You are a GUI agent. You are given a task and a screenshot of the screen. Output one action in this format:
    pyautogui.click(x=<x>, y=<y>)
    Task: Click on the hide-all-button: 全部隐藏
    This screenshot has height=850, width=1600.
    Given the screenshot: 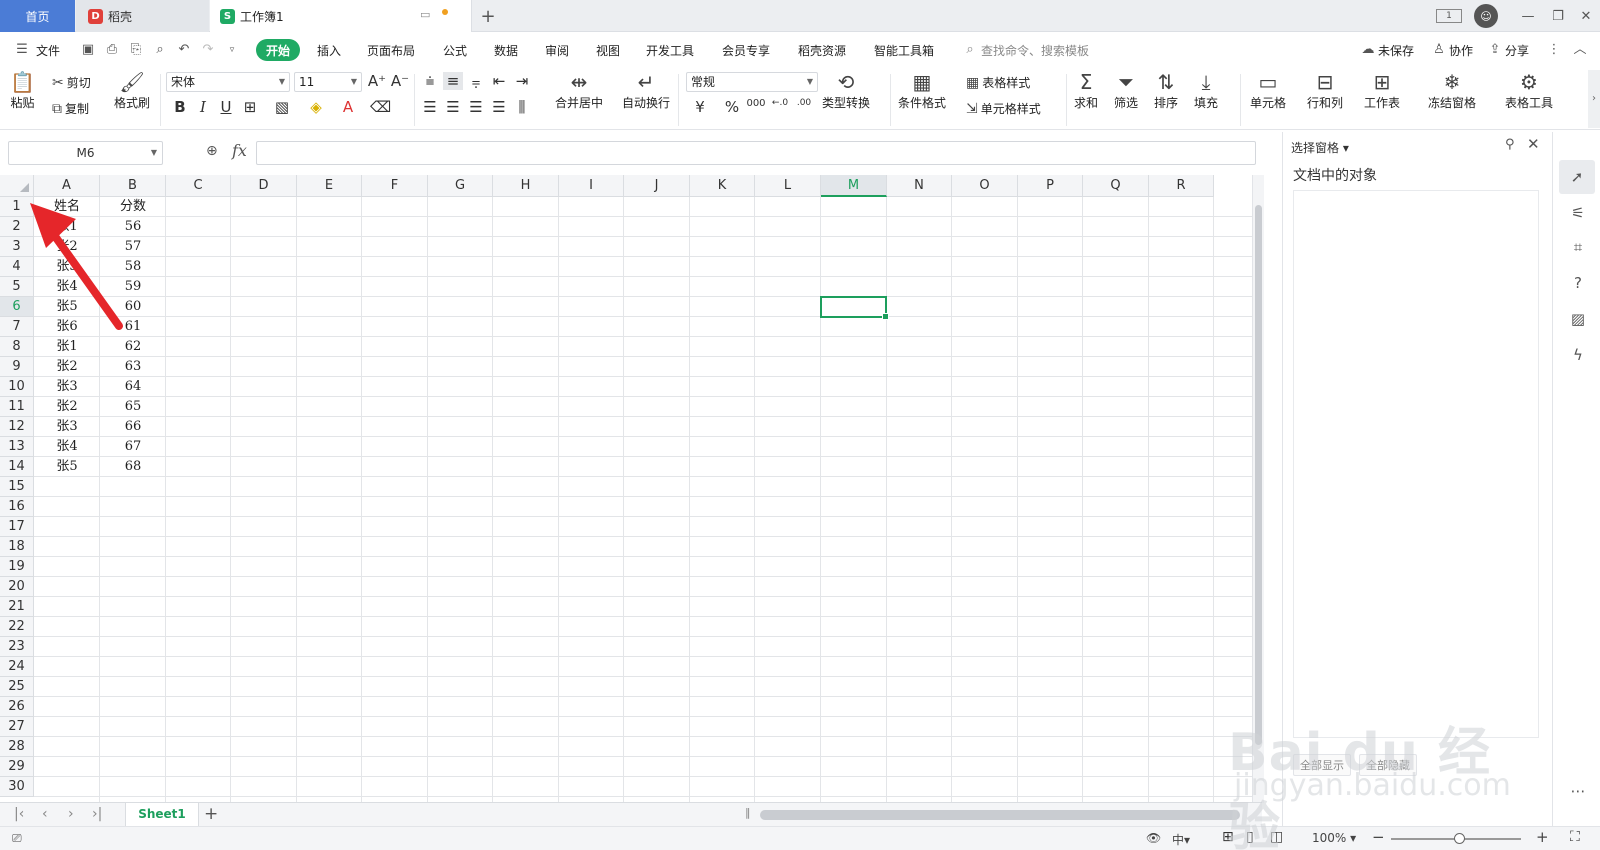 What is the action you would take?
    pyautogui.click(x=1388, y=765)
    